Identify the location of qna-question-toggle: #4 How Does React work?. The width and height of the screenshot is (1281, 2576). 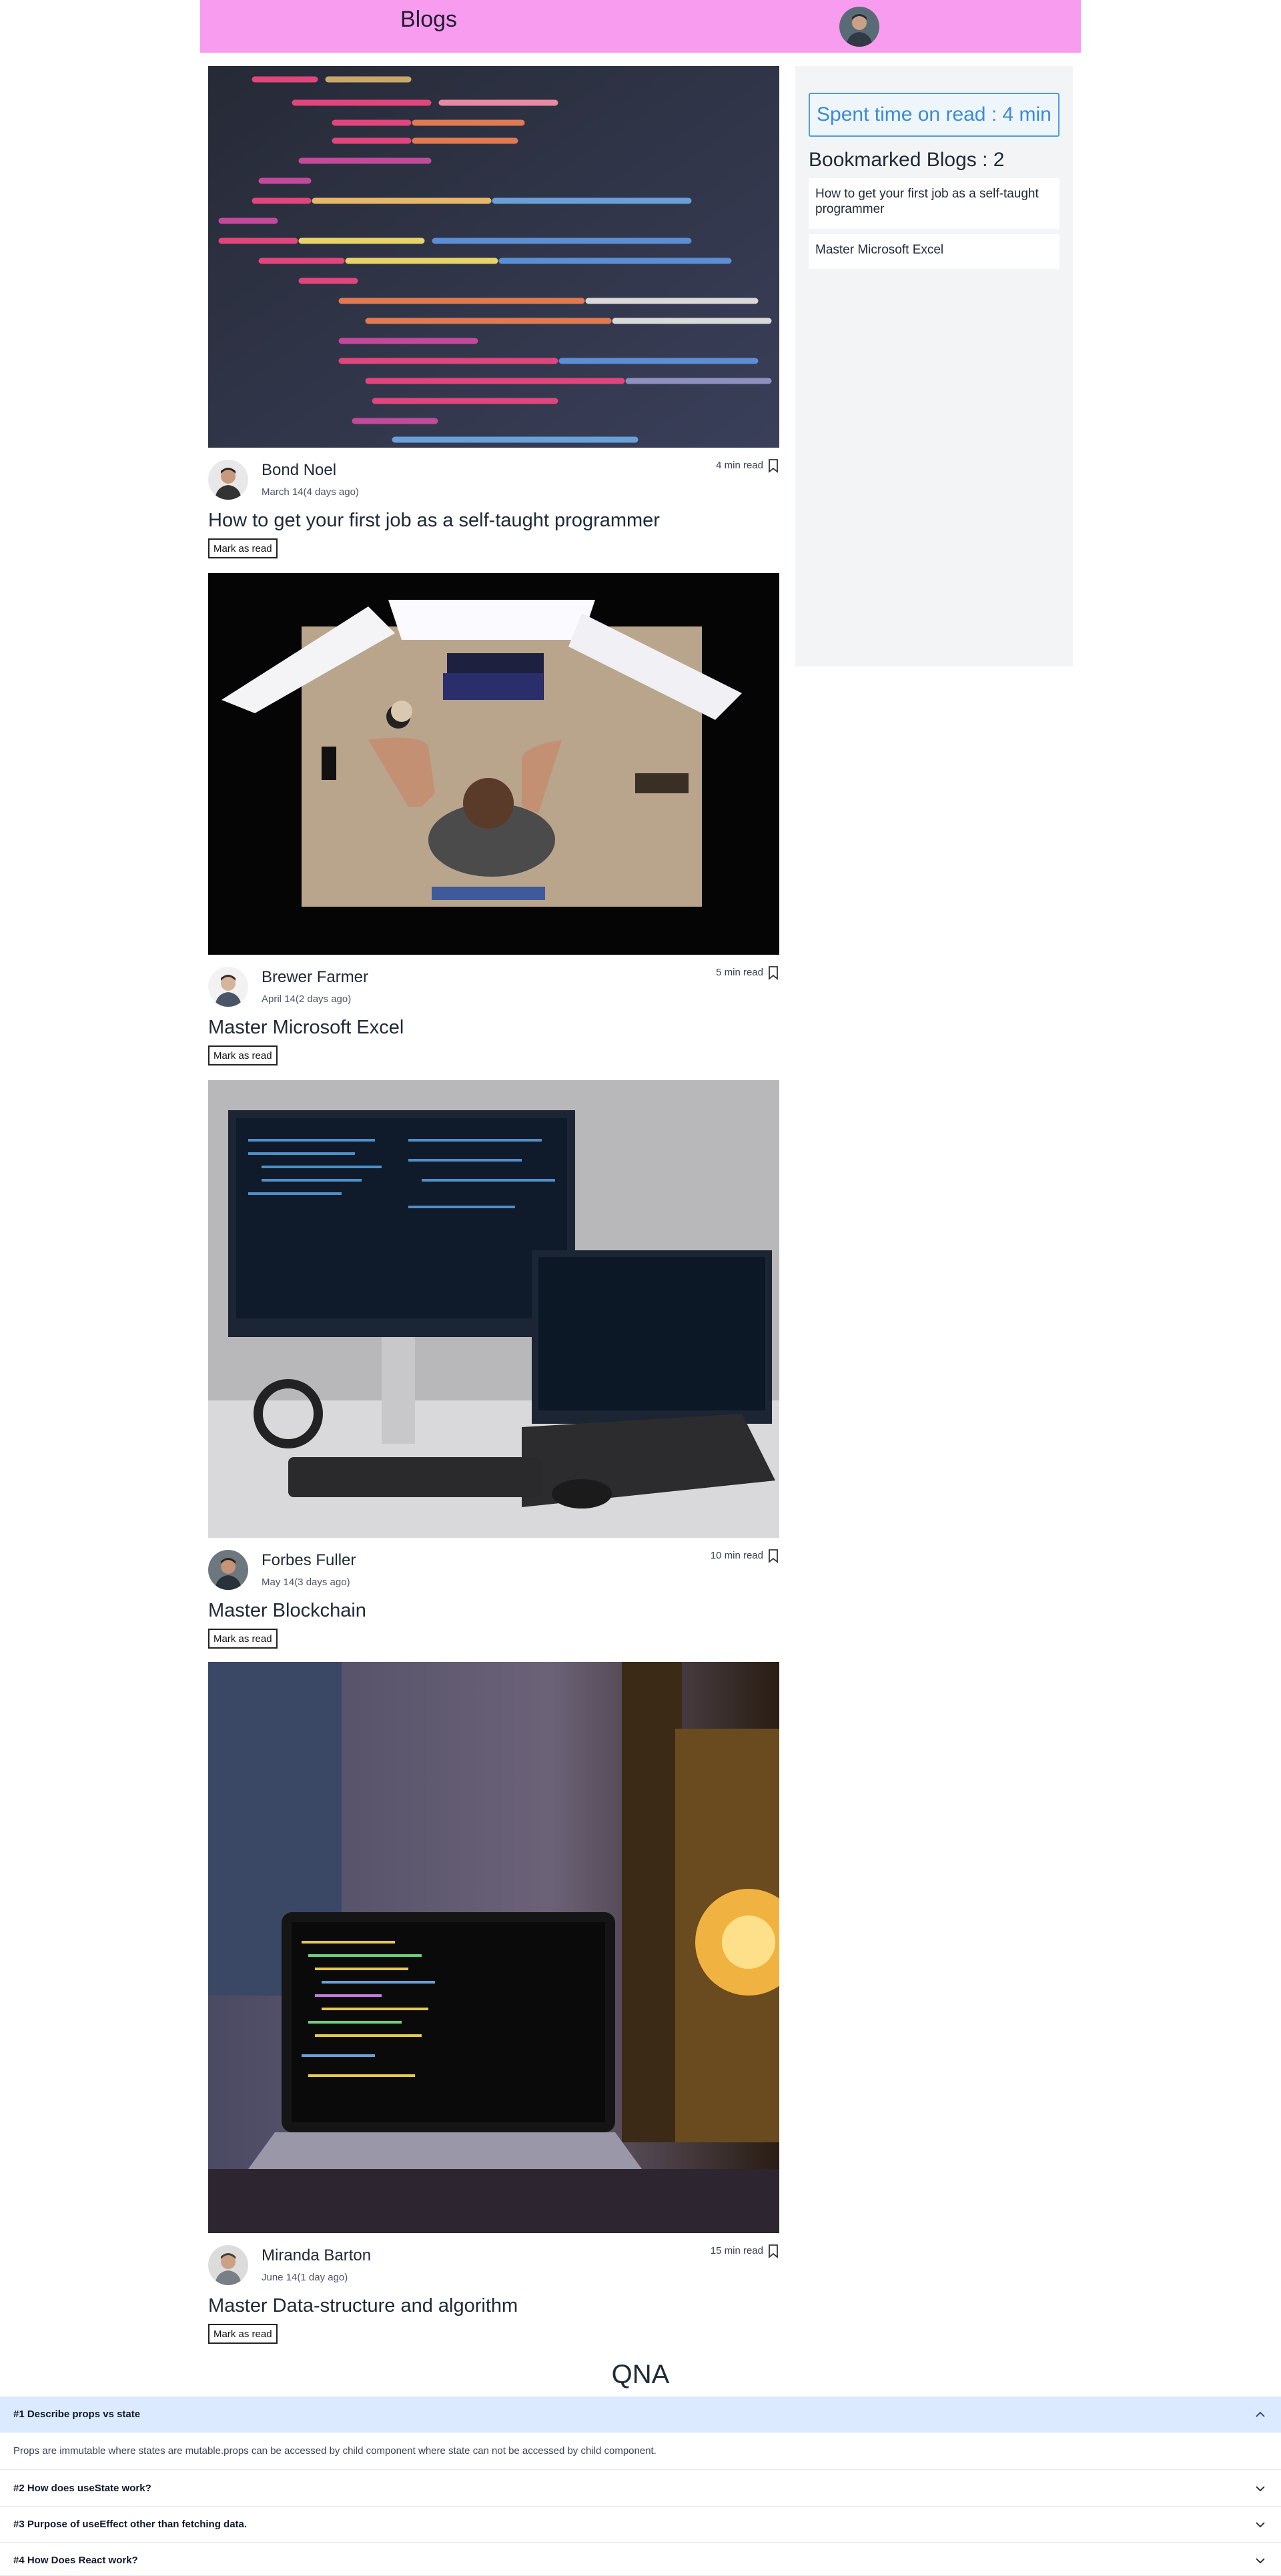
(641, 2559).